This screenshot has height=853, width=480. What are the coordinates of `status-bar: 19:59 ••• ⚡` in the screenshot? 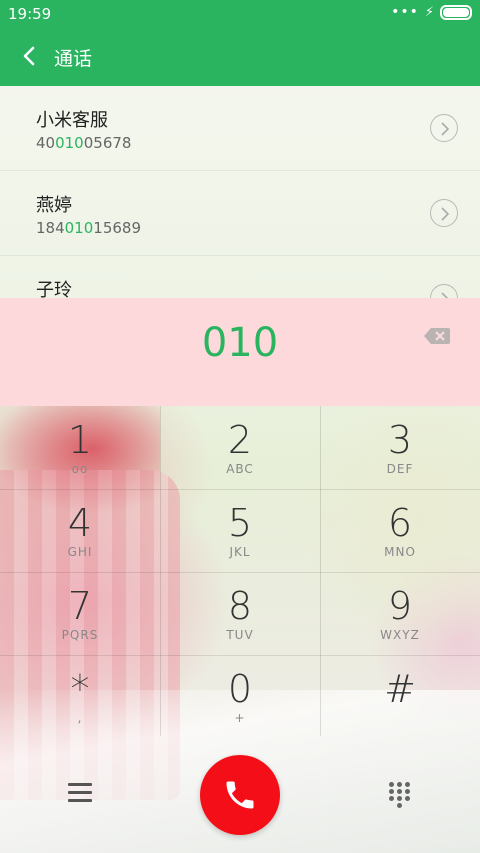 It's located at (240, 14).